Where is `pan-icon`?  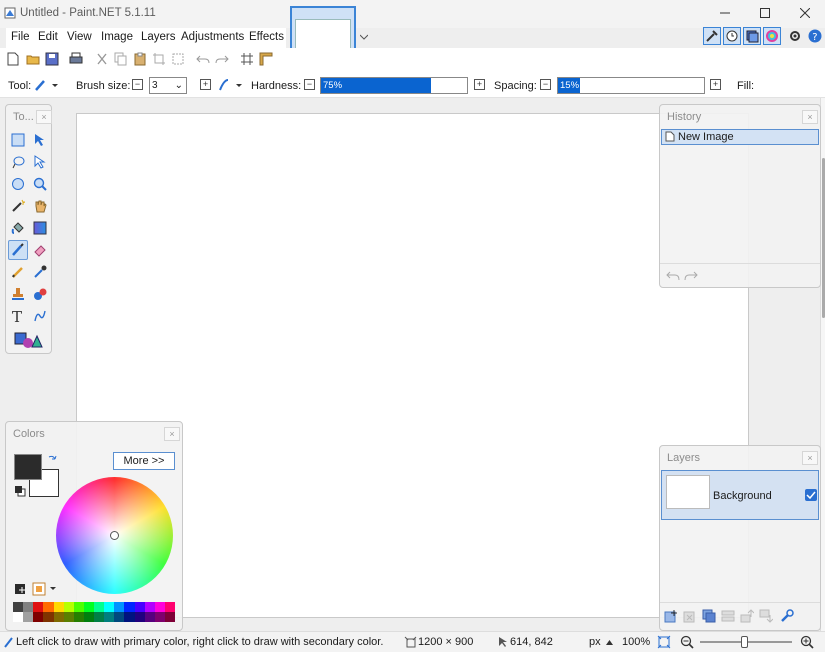
pan-icon is located at coordinates (40, 206).